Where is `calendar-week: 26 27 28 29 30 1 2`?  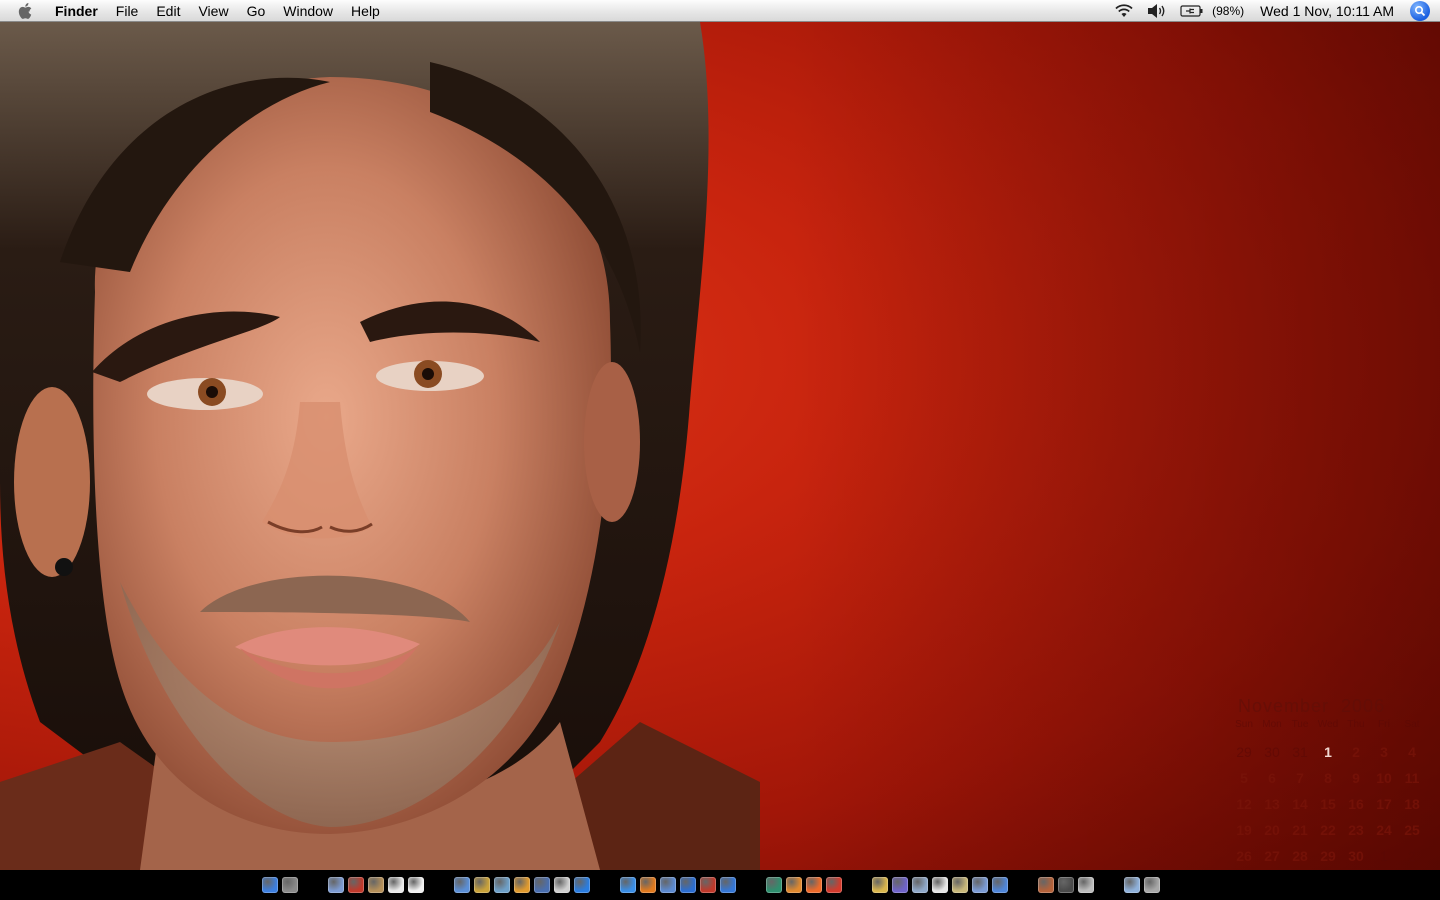 calendar-week: 26 27 28 29 30 1 2 is located at coordinates (1330, 859).